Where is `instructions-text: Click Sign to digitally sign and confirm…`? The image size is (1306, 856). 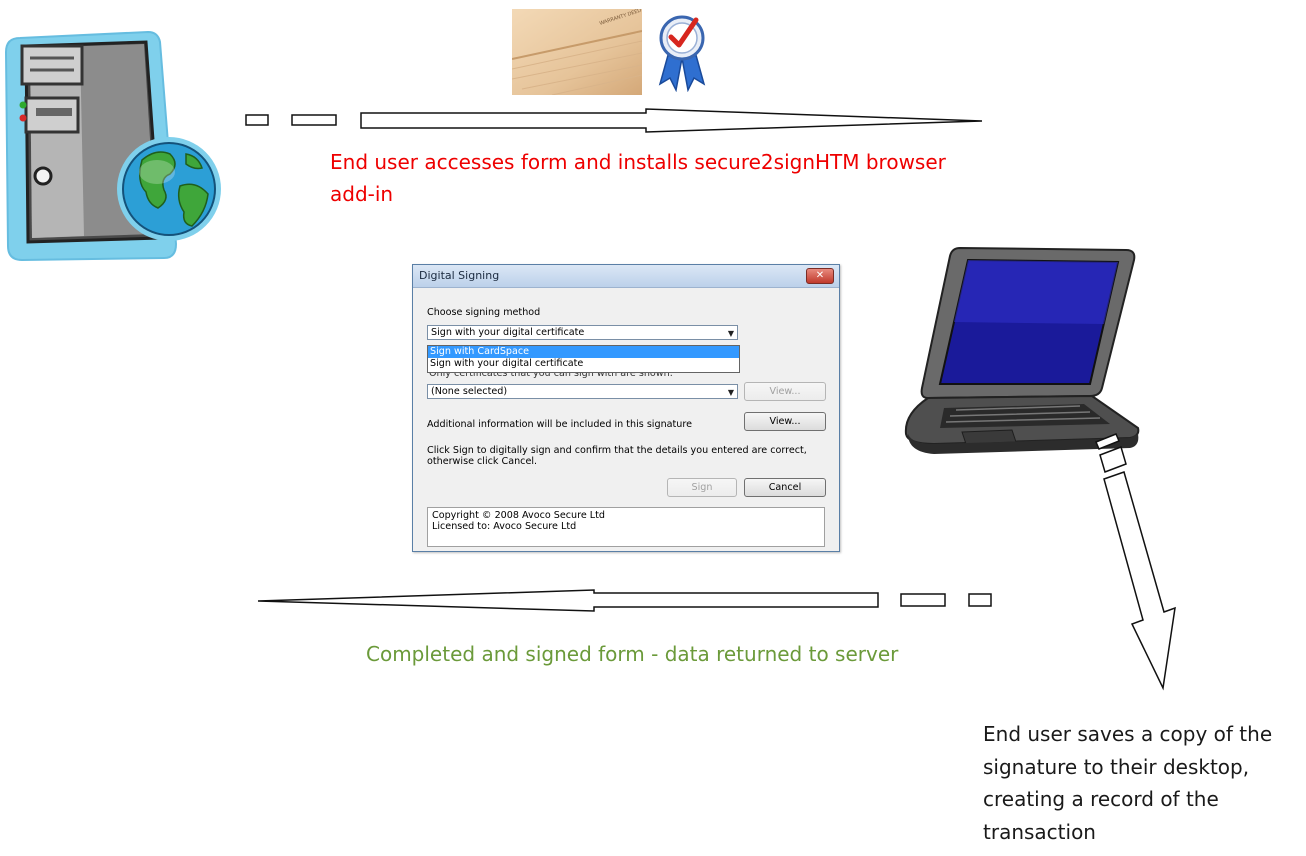 instructions-text: Click Sign to digitally sign and confirm… is located at coordinates (617, 456).